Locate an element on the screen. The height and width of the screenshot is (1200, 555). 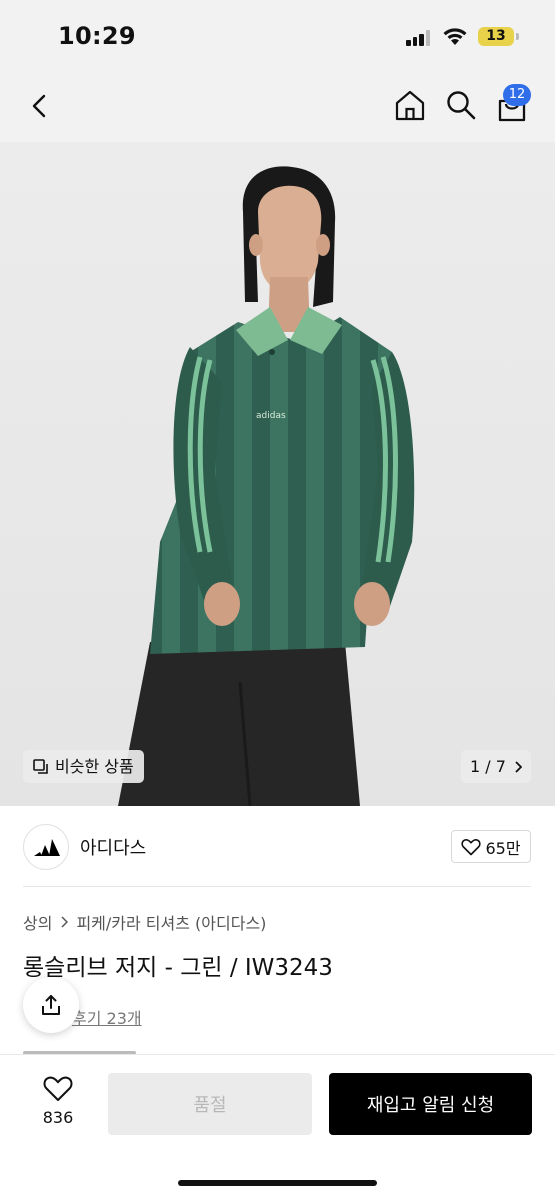
brand-like-button: 65만 is located at coordinates (491, 846).